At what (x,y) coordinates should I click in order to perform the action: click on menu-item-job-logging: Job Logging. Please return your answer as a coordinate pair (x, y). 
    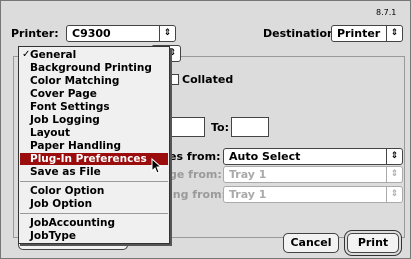
    Looking at the image, I should click on (94, 120).